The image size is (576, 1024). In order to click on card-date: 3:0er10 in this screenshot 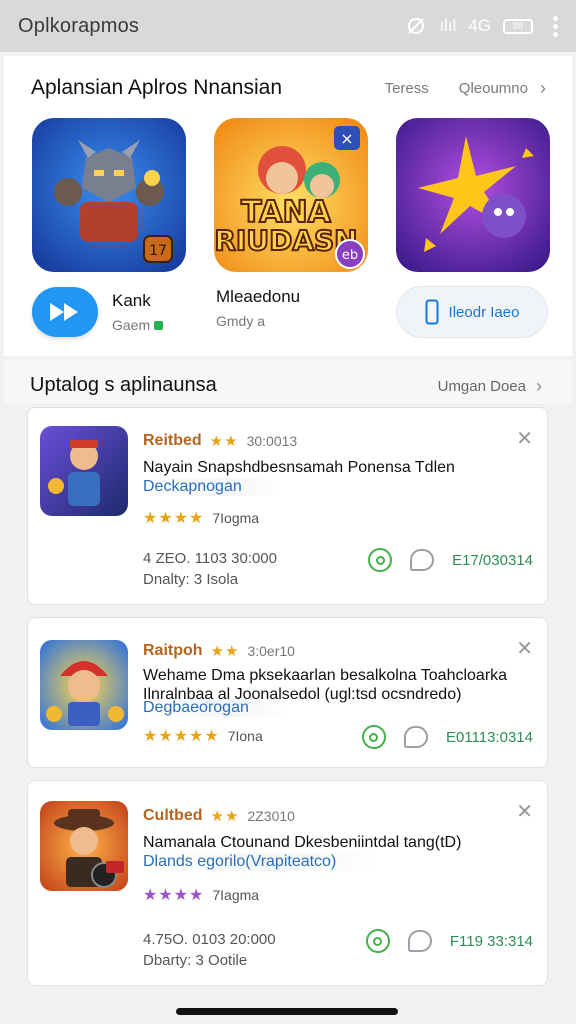, I will do `click(271, 651)`.